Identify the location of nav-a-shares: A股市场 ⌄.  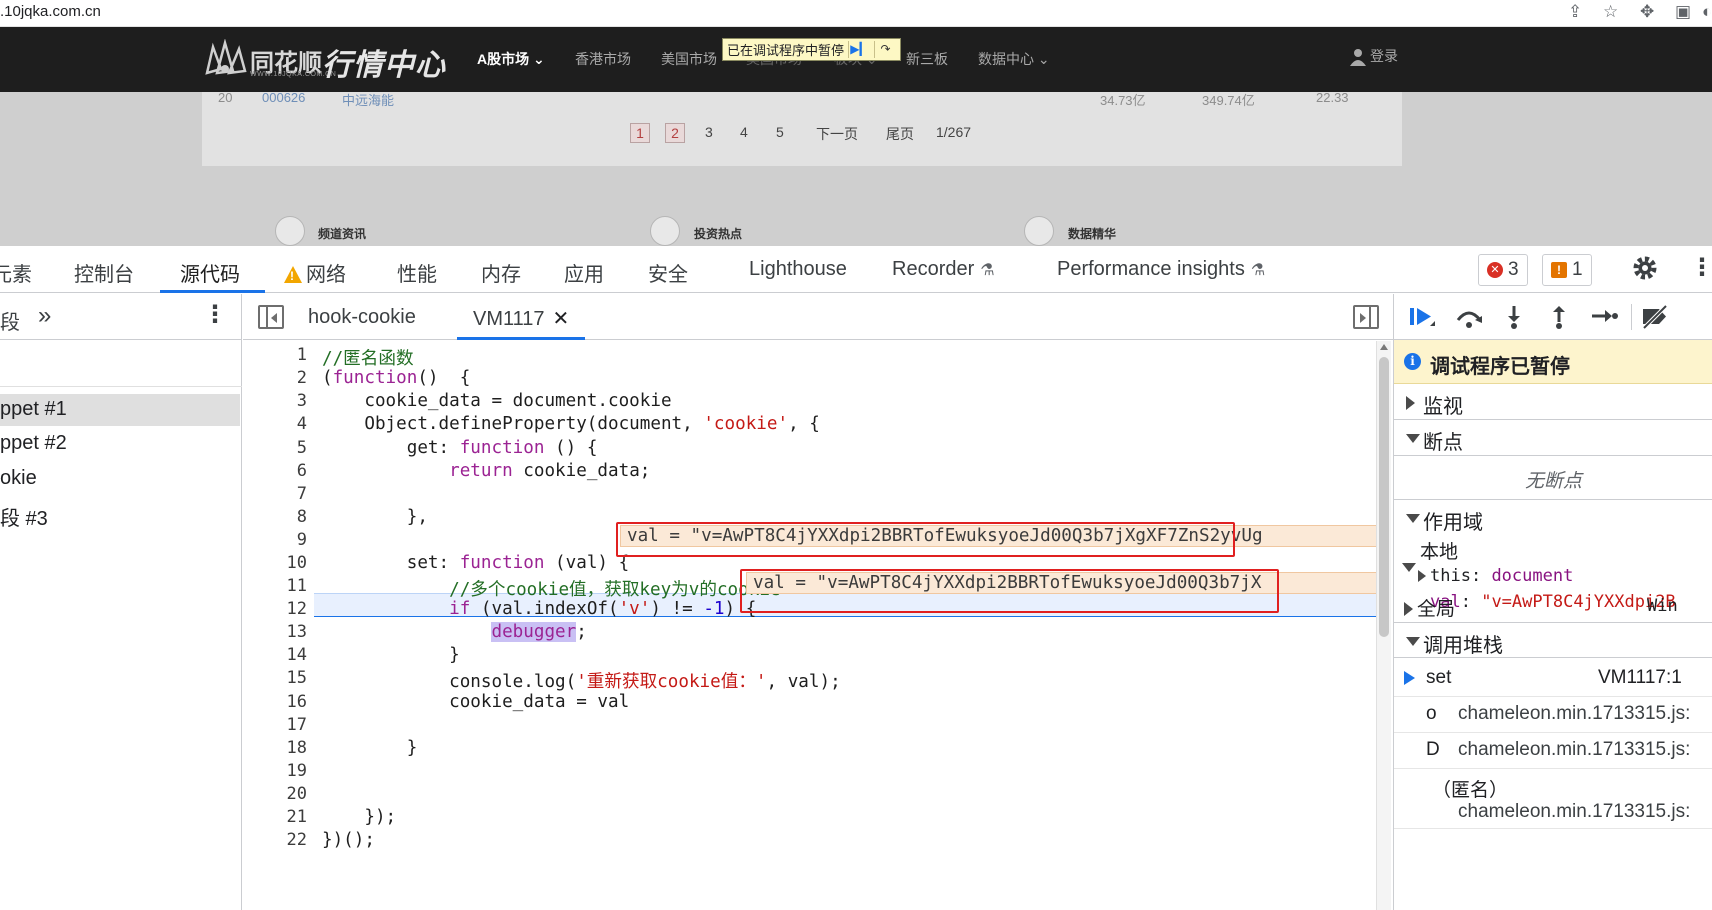
(511, 59).